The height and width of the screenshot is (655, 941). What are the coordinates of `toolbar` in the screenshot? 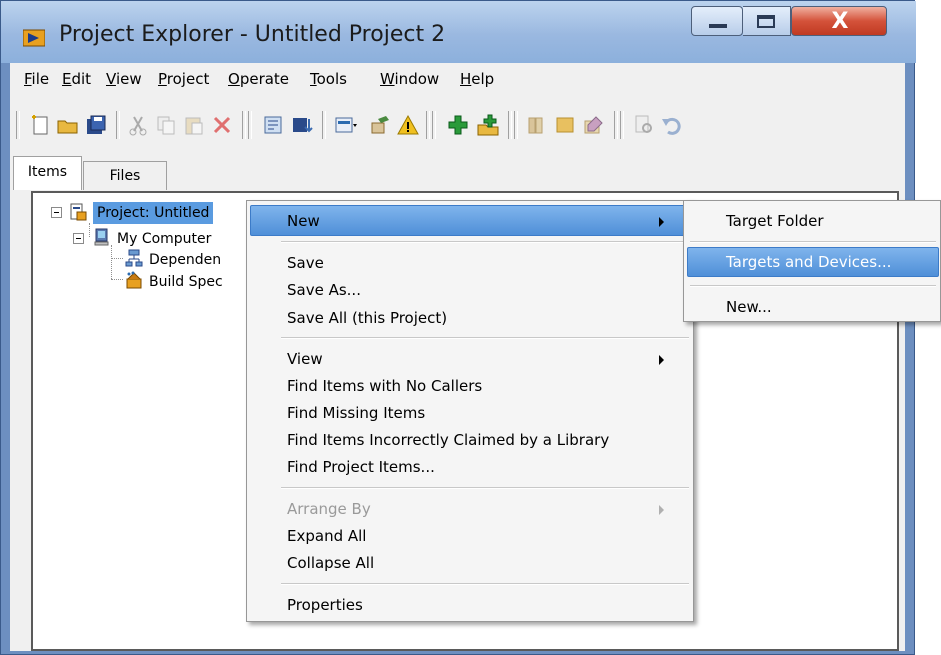 It's located at (457, 125).